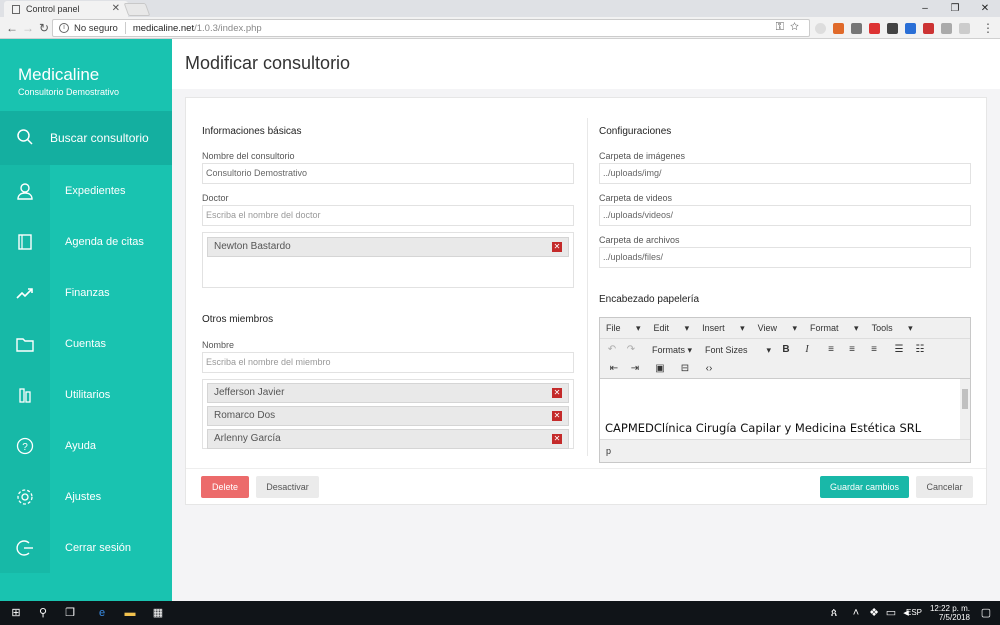 Image resolution: width=1000 pixels, height=625 pixels. I want to click on videos-folder-input: ../uploads/videos/, so click(785, 215).